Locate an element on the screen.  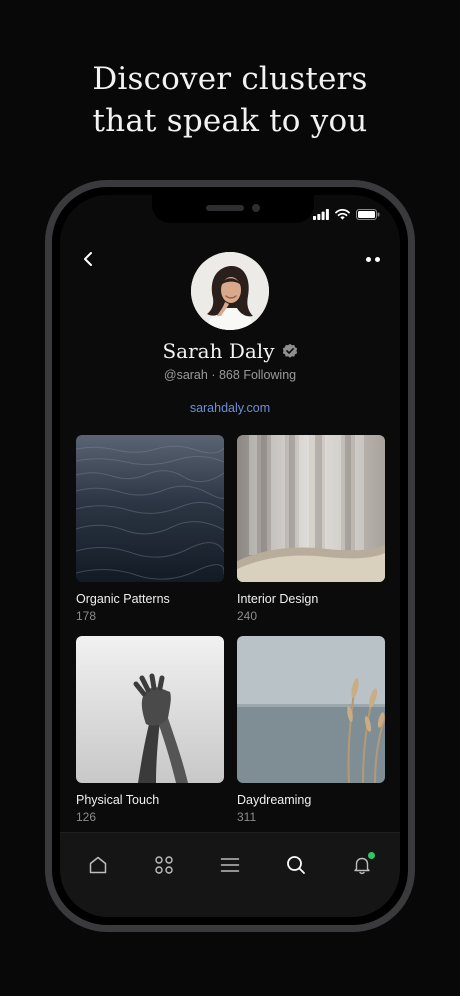
camera is located at coordinates (256, 208).